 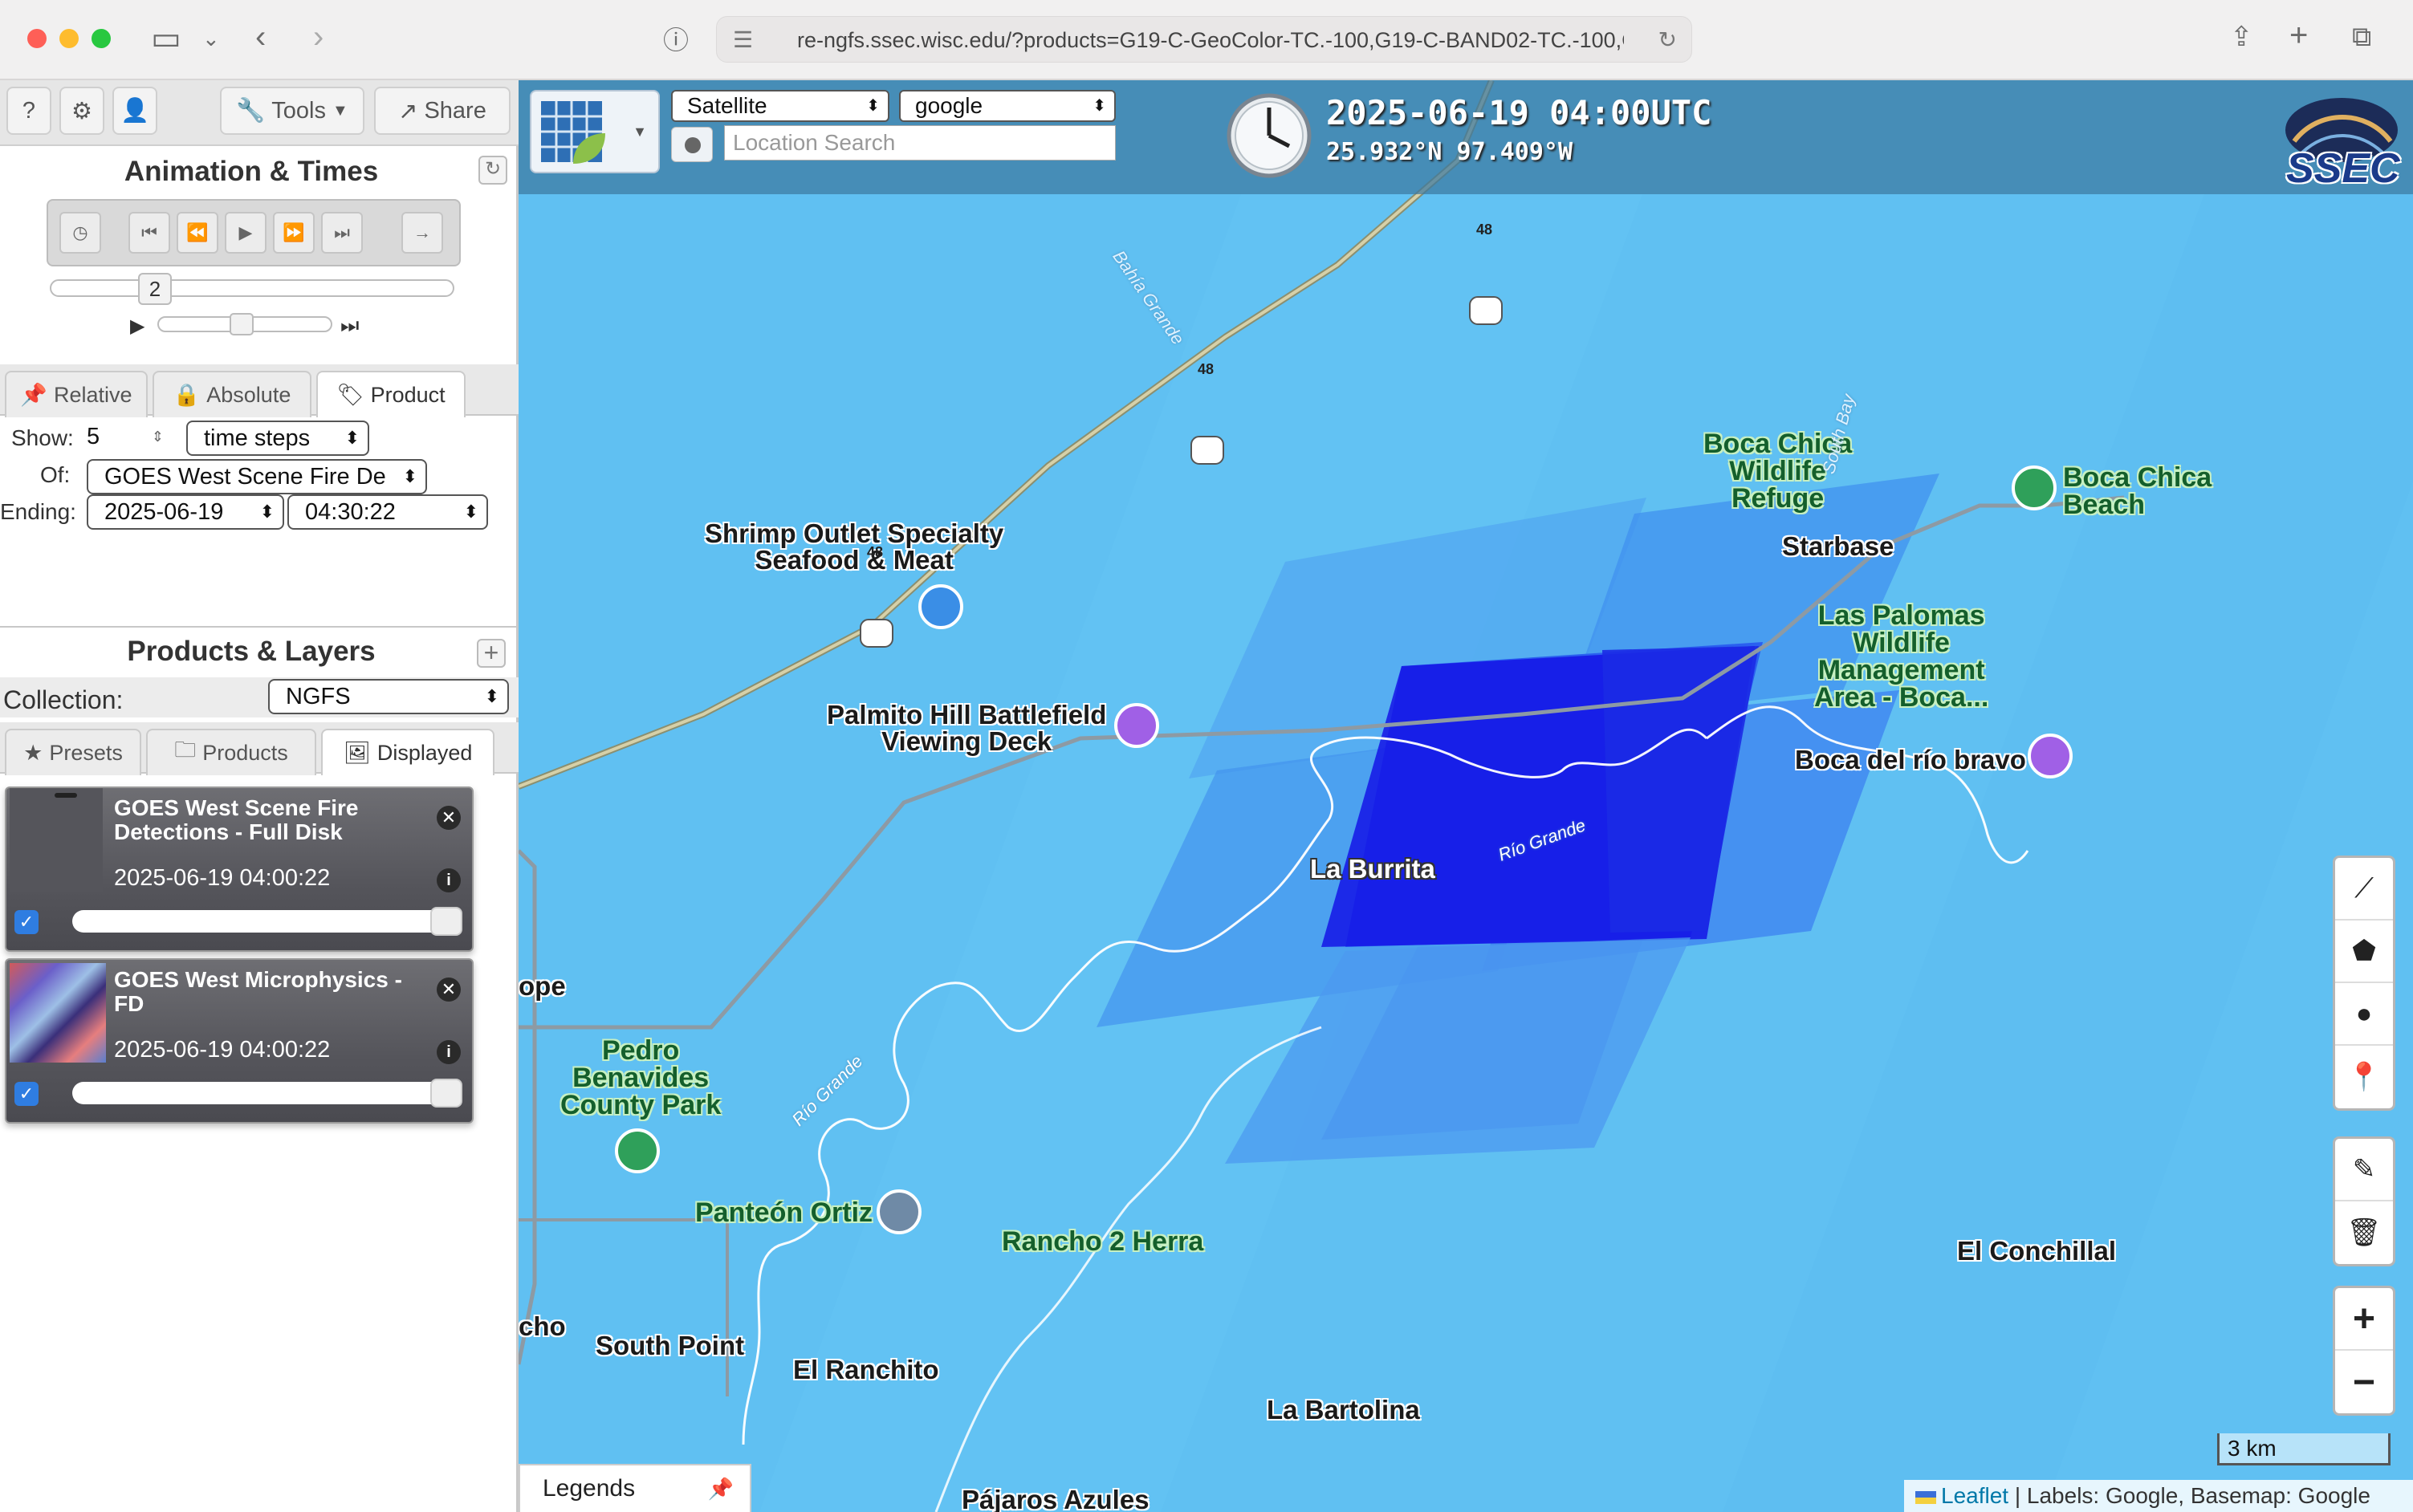 I want to click on place-label: cho, so click(x=542, y=1326).